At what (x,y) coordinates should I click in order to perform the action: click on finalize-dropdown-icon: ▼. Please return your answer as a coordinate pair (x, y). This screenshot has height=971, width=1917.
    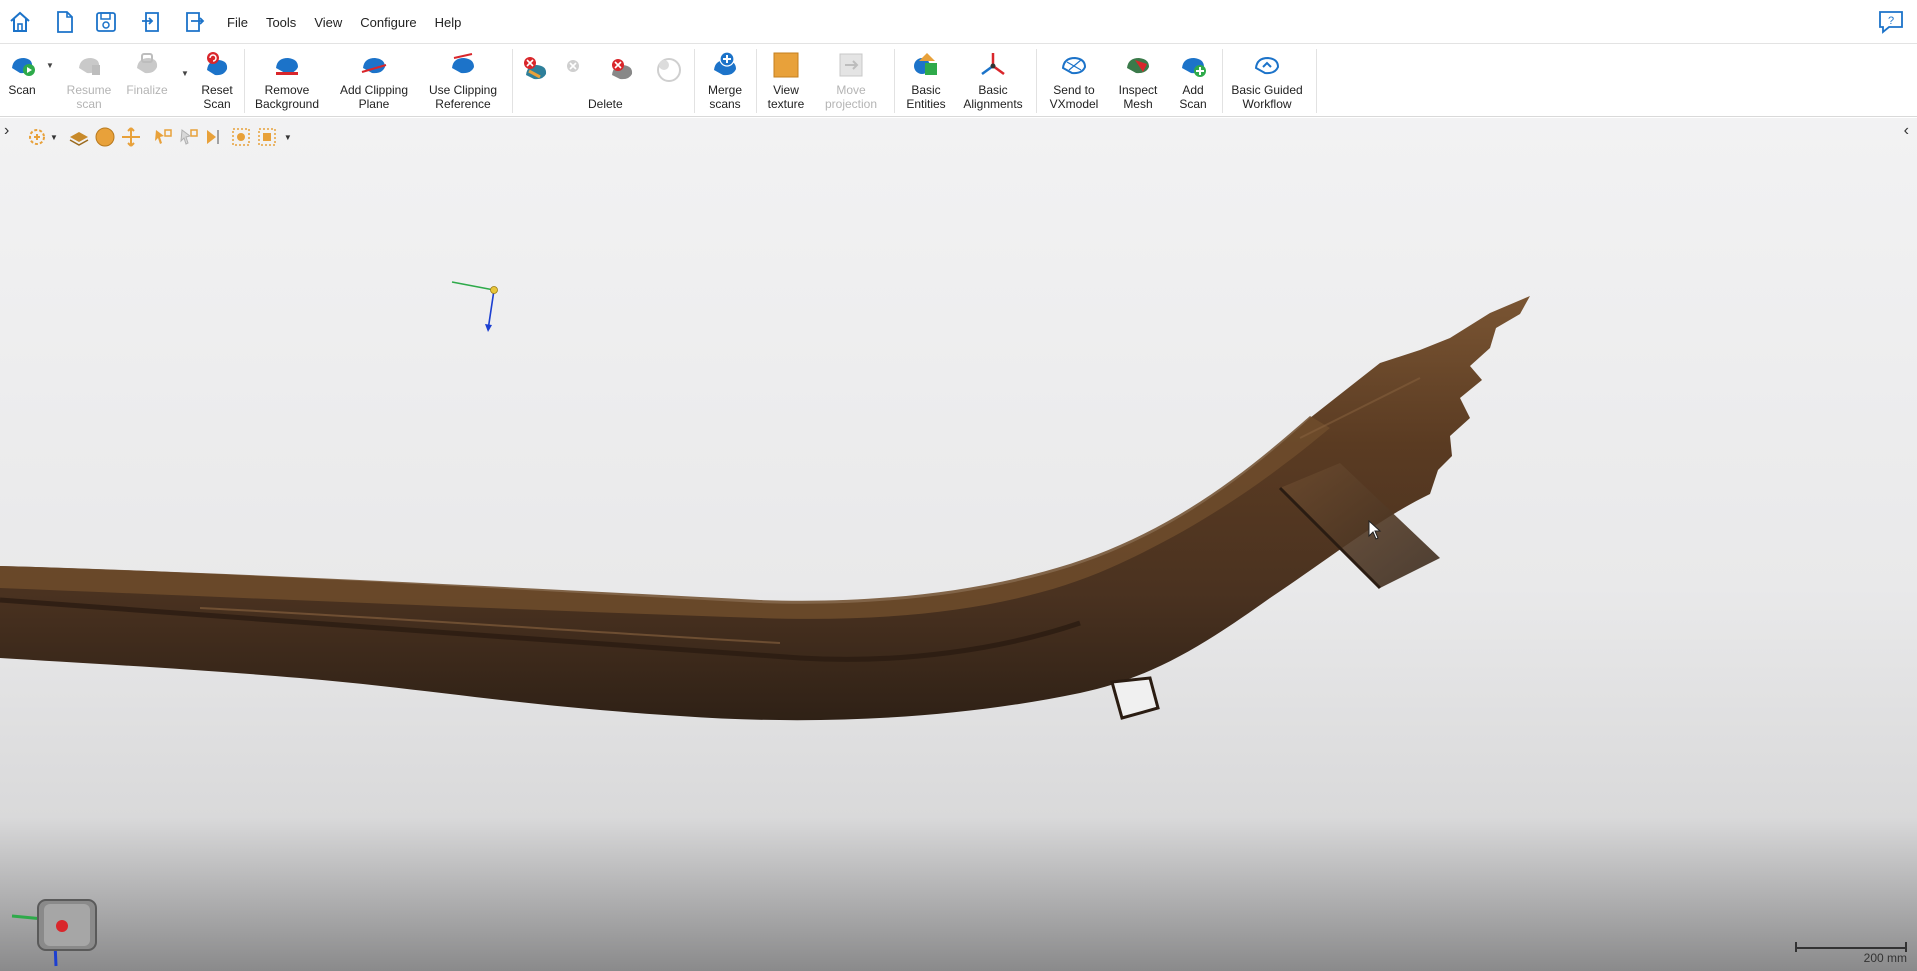
    Looking at the image, I should click on (185, 73).